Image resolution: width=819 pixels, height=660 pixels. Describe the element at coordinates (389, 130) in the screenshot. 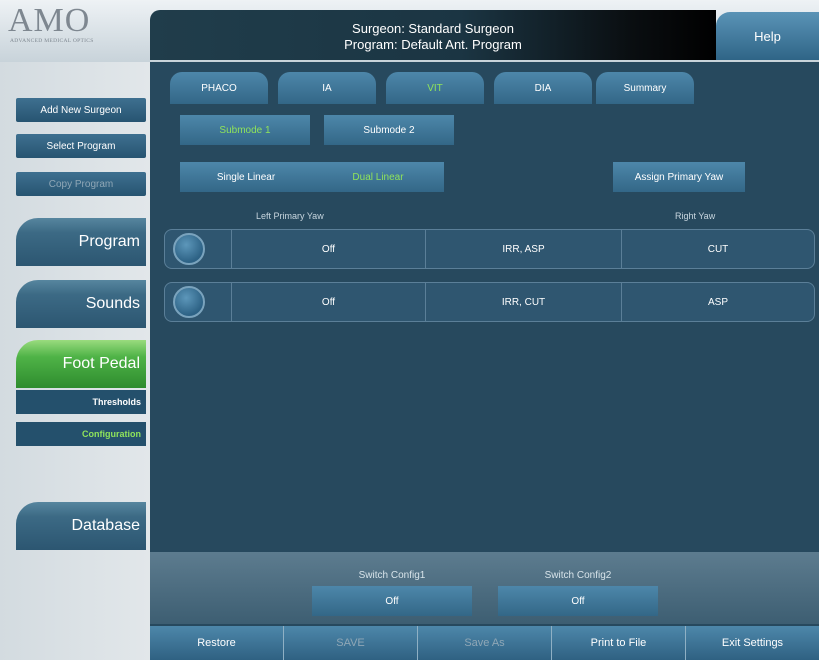

I see `submode-2-button: Submode 2` at that location.